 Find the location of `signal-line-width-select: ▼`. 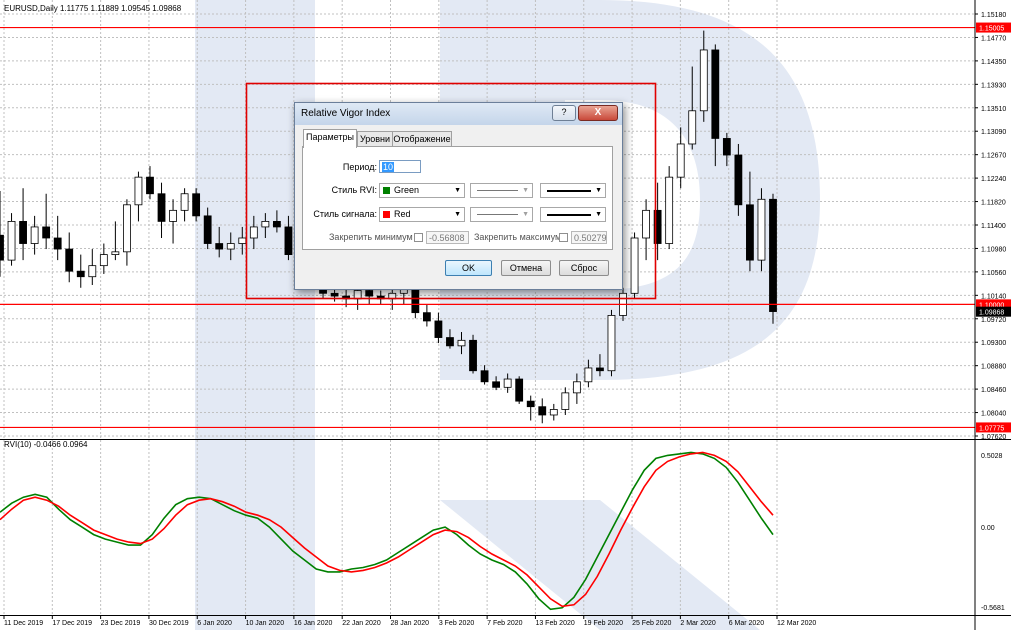

signal-line-width-select: ▼ is located at coordinates (573, 214).